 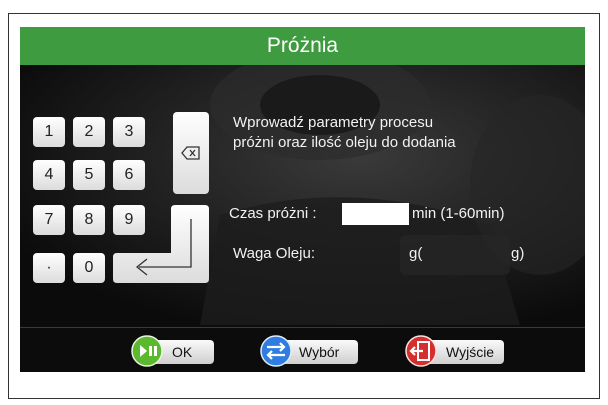 I want to click on enter-button, so click(x=161, y=244).